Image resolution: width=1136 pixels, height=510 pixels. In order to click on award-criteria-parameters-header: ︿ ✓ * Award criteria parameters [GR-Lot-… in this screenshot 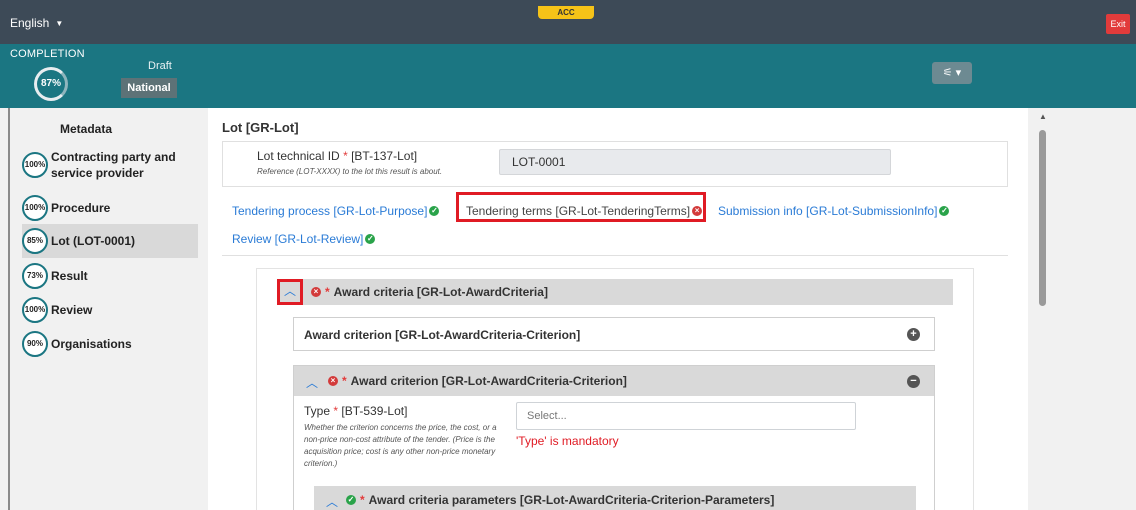, I will do `click(615, 498)`.